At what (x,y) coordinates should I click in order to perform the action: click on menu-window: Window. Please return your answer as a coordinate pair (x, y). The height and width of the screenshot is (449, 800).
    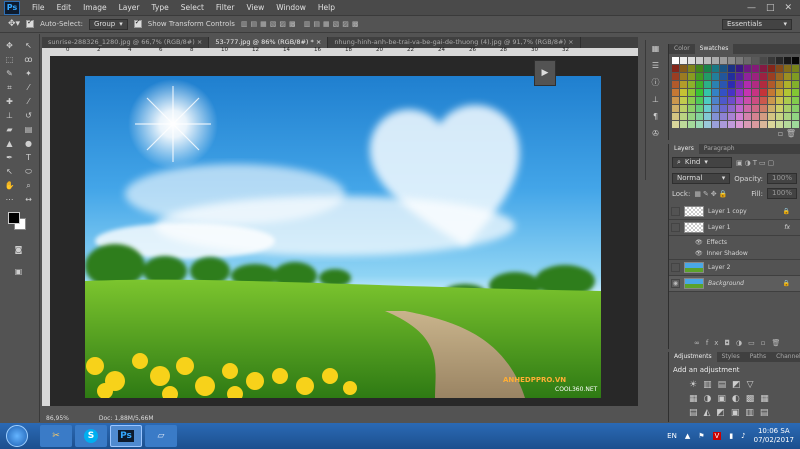
    Looking at the image, I should click on (291, 7).